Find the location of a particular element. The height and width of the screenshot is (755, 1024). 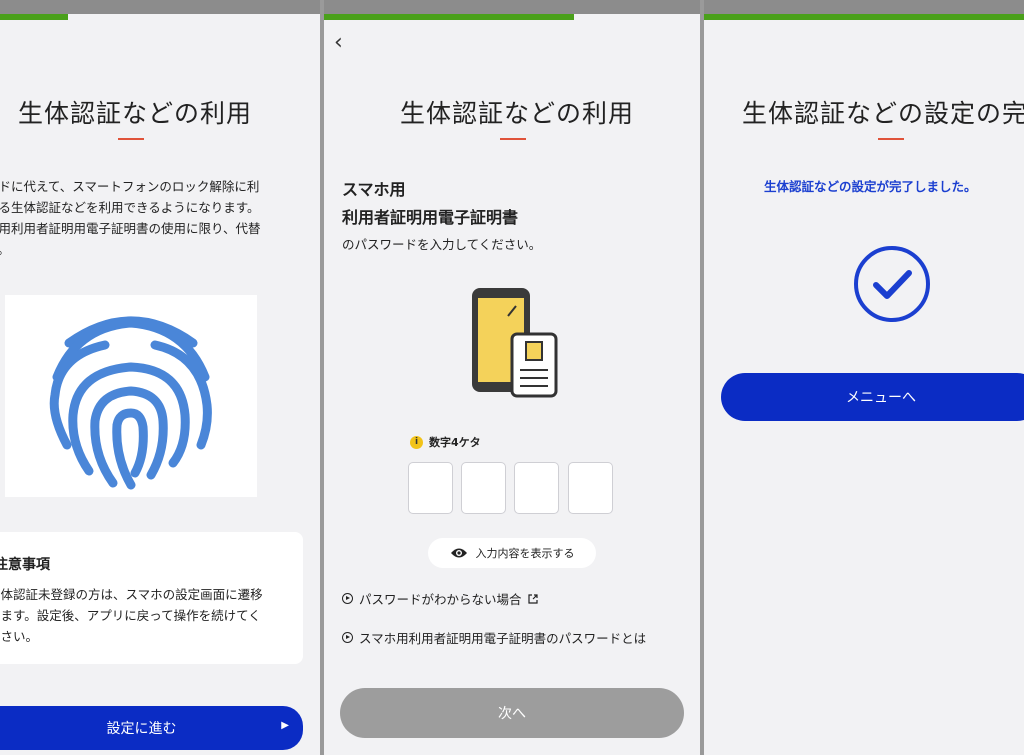

forgot-password-link: パスワードがわからない場合 is located at coordinates (440, 598).